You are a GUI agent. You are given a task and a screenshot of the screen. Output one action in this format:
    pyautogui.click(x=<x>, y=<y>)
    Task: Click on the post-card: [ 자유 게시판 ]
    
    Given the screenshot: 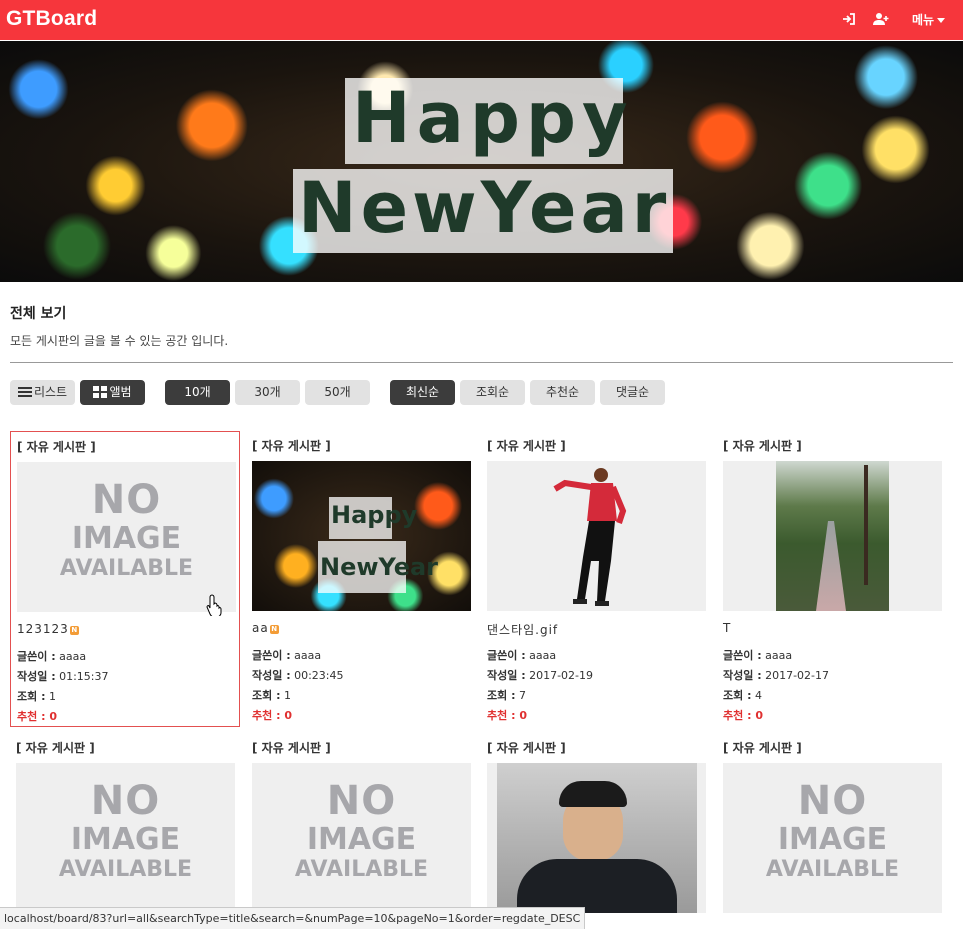 What is the action you would take?
    pyautogui.click(x=596, y=831)
    